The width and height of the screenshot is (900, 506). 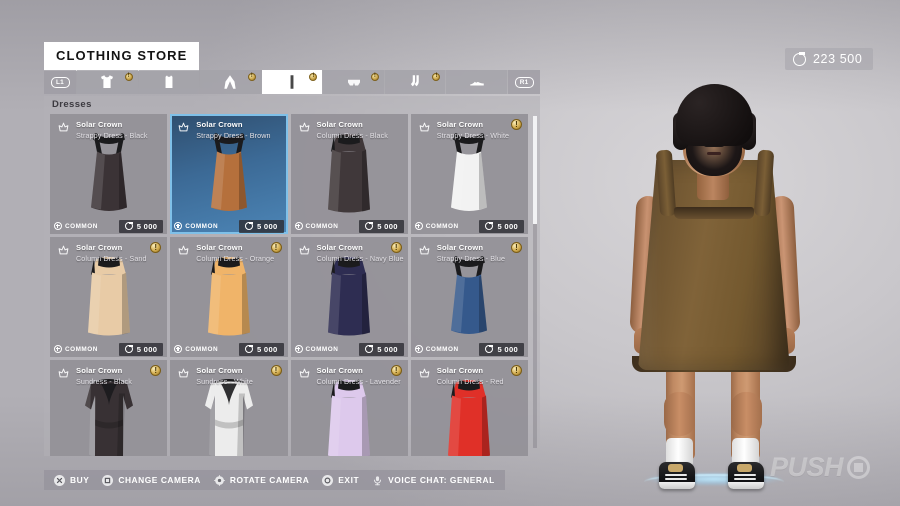 I want to click on action-voice-chat-general: VOICE CHAT: GENERAL, so click(x=433, y=480).